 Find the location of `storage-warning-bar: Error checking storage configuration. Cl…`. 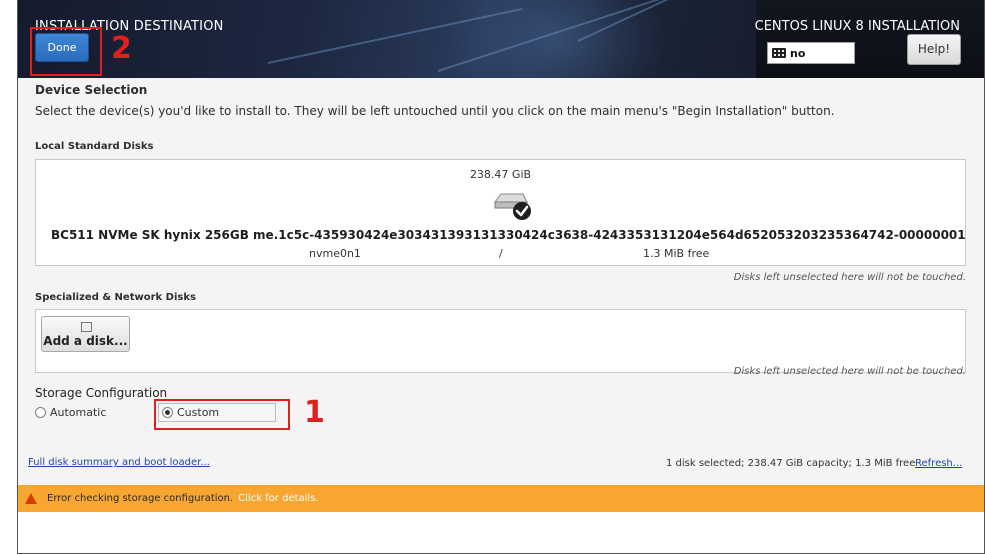

storage-warning-bar: Error checking storage configuration. Cl… is located at coordinates (501, 498).